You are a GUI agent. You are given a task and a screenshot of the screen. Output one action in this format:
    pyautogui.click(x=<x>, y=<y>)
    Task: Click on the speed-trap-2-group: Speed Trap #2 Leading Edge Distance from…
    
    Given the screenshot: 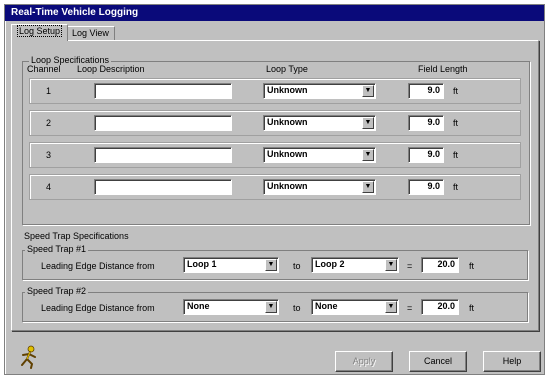 What is the action you would take?
    pyautogui.click(x=275, y=304)
    